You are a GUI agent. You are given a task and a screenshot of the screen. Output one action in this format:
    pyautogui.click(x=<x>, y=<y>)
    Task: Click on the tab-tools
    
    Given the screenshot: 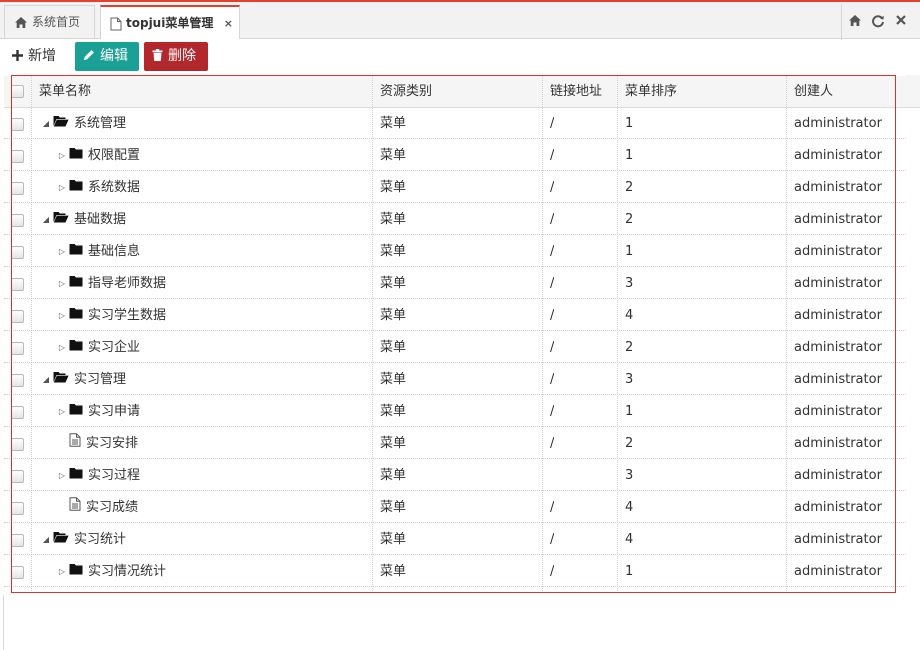 What is the action you would take?
    pyautogui.click(x=880, y=22)
    